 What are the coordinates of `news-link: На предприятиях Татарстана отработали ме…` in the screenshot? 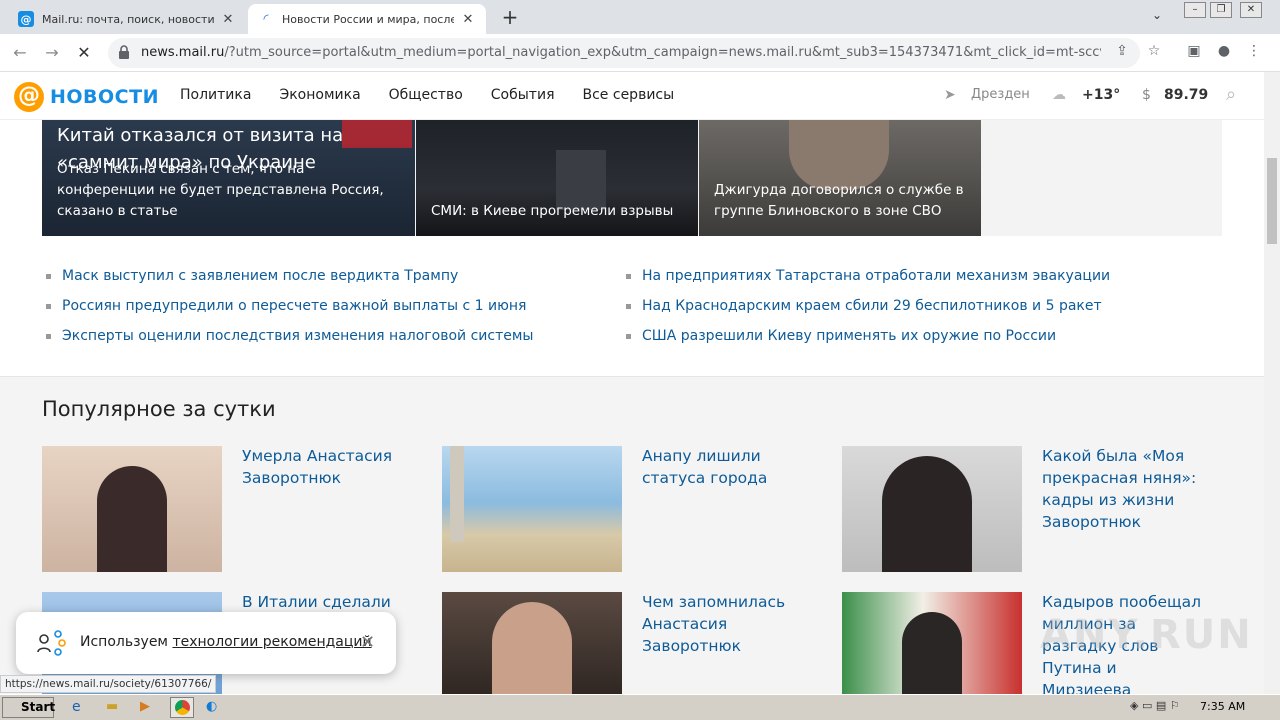 It's located at (866, 279).